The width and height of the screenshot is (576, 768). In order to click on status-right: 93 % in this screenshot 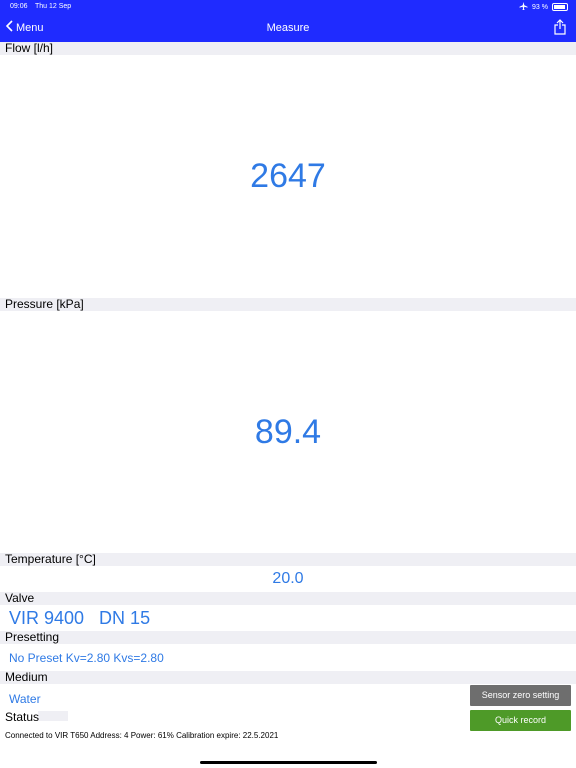, I will do `click(543, 7)`.